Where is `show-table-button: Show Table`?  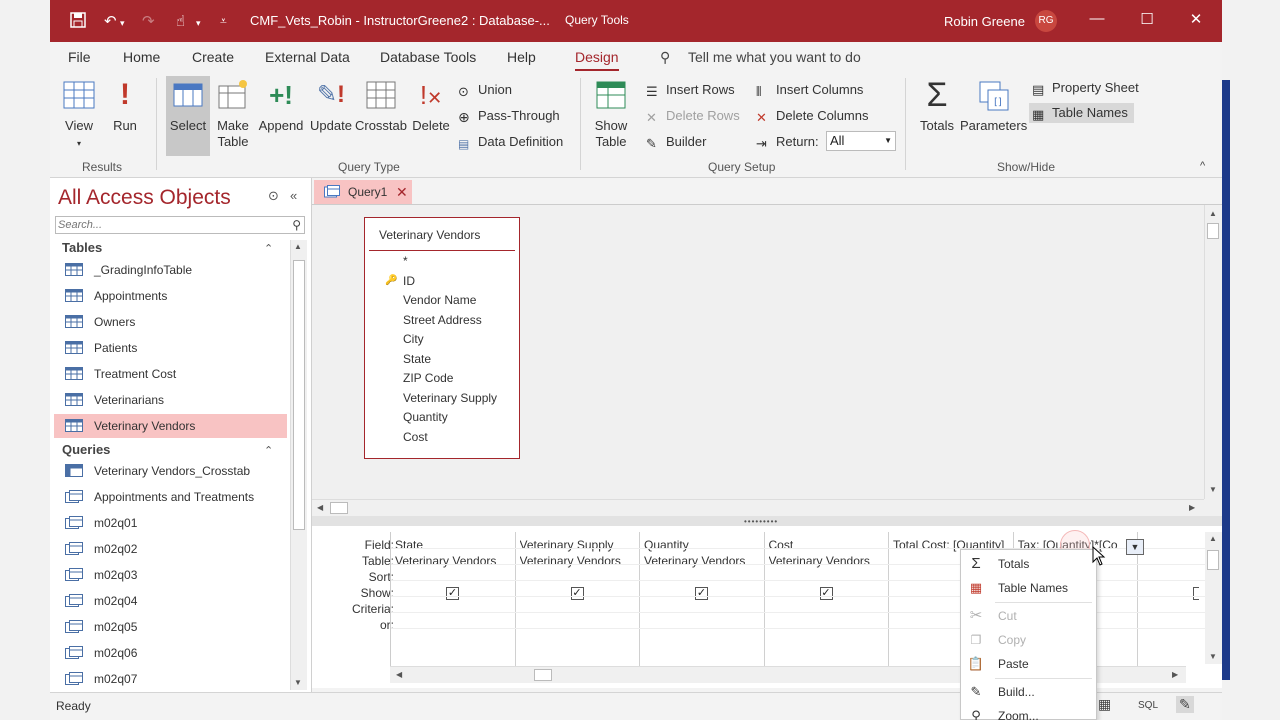 show-table-button: Show Table is located at coordinates (611, 117).